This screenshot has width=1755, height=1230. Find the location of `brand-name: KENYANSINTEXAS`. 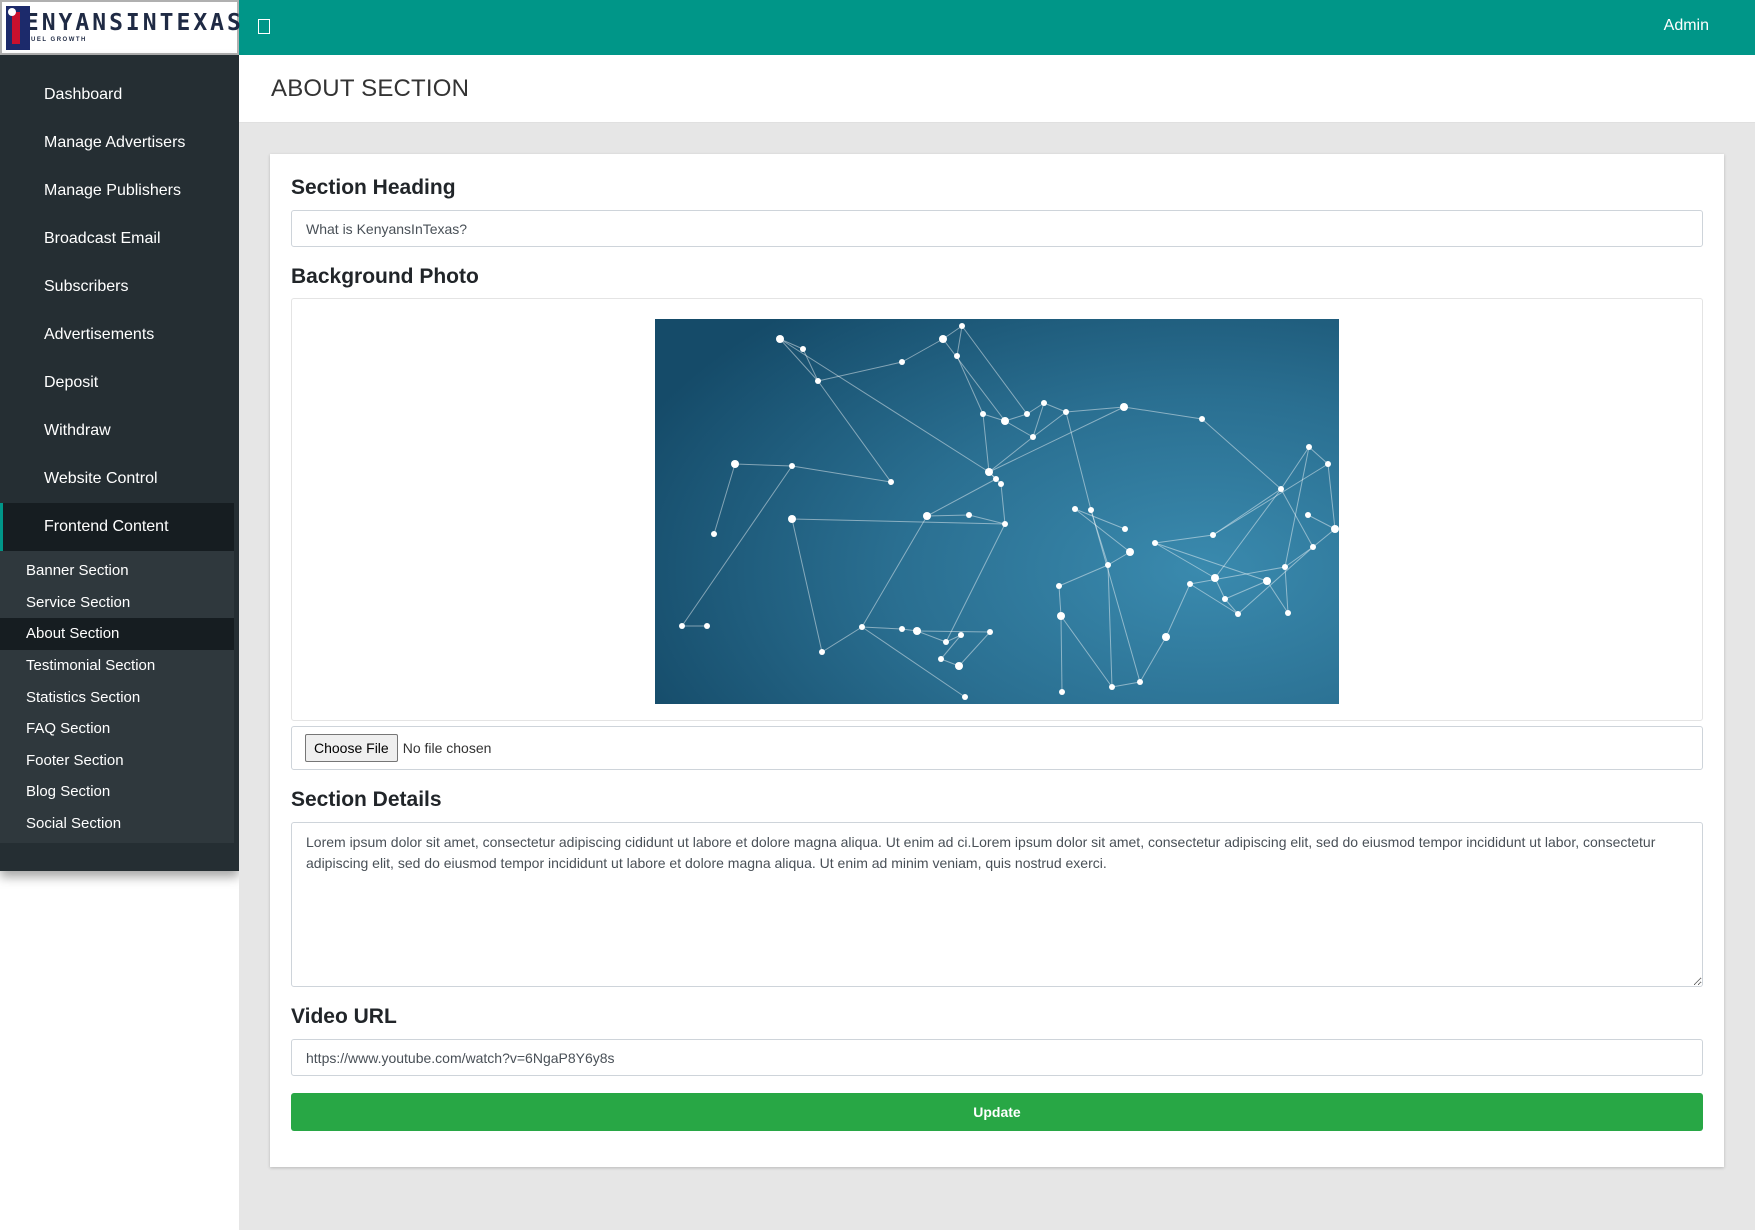

brand-name: KENYANSINTEXAS is located at coordinates (126, 23).